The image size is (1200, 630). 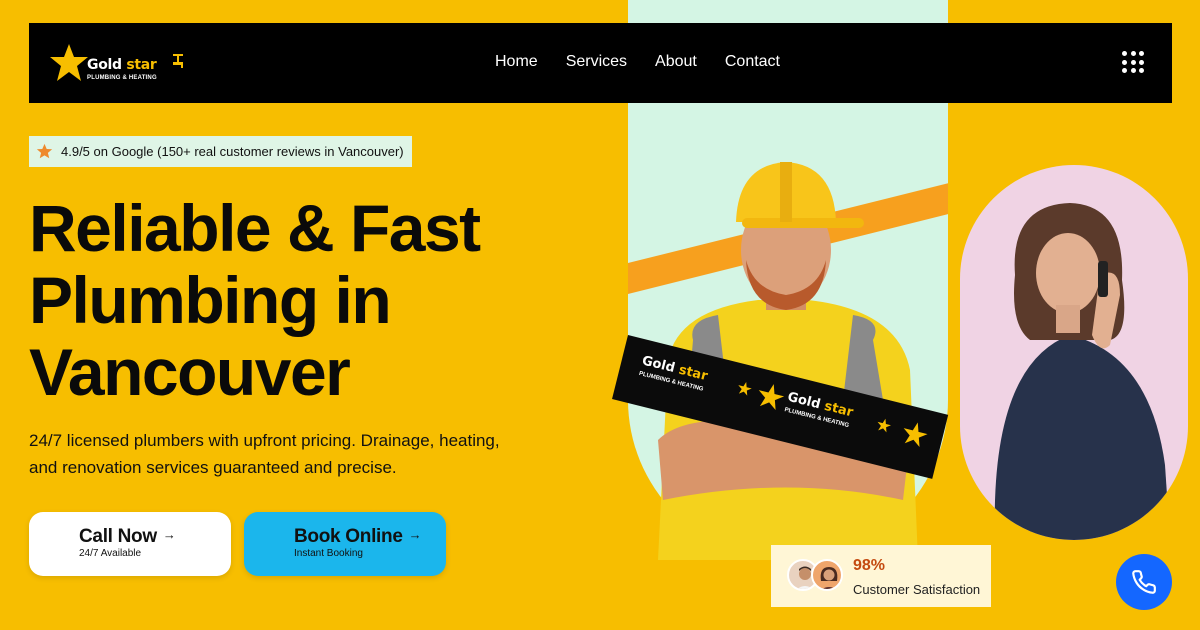 I want to click on floating-call-button, so click(x=1144, y=582).